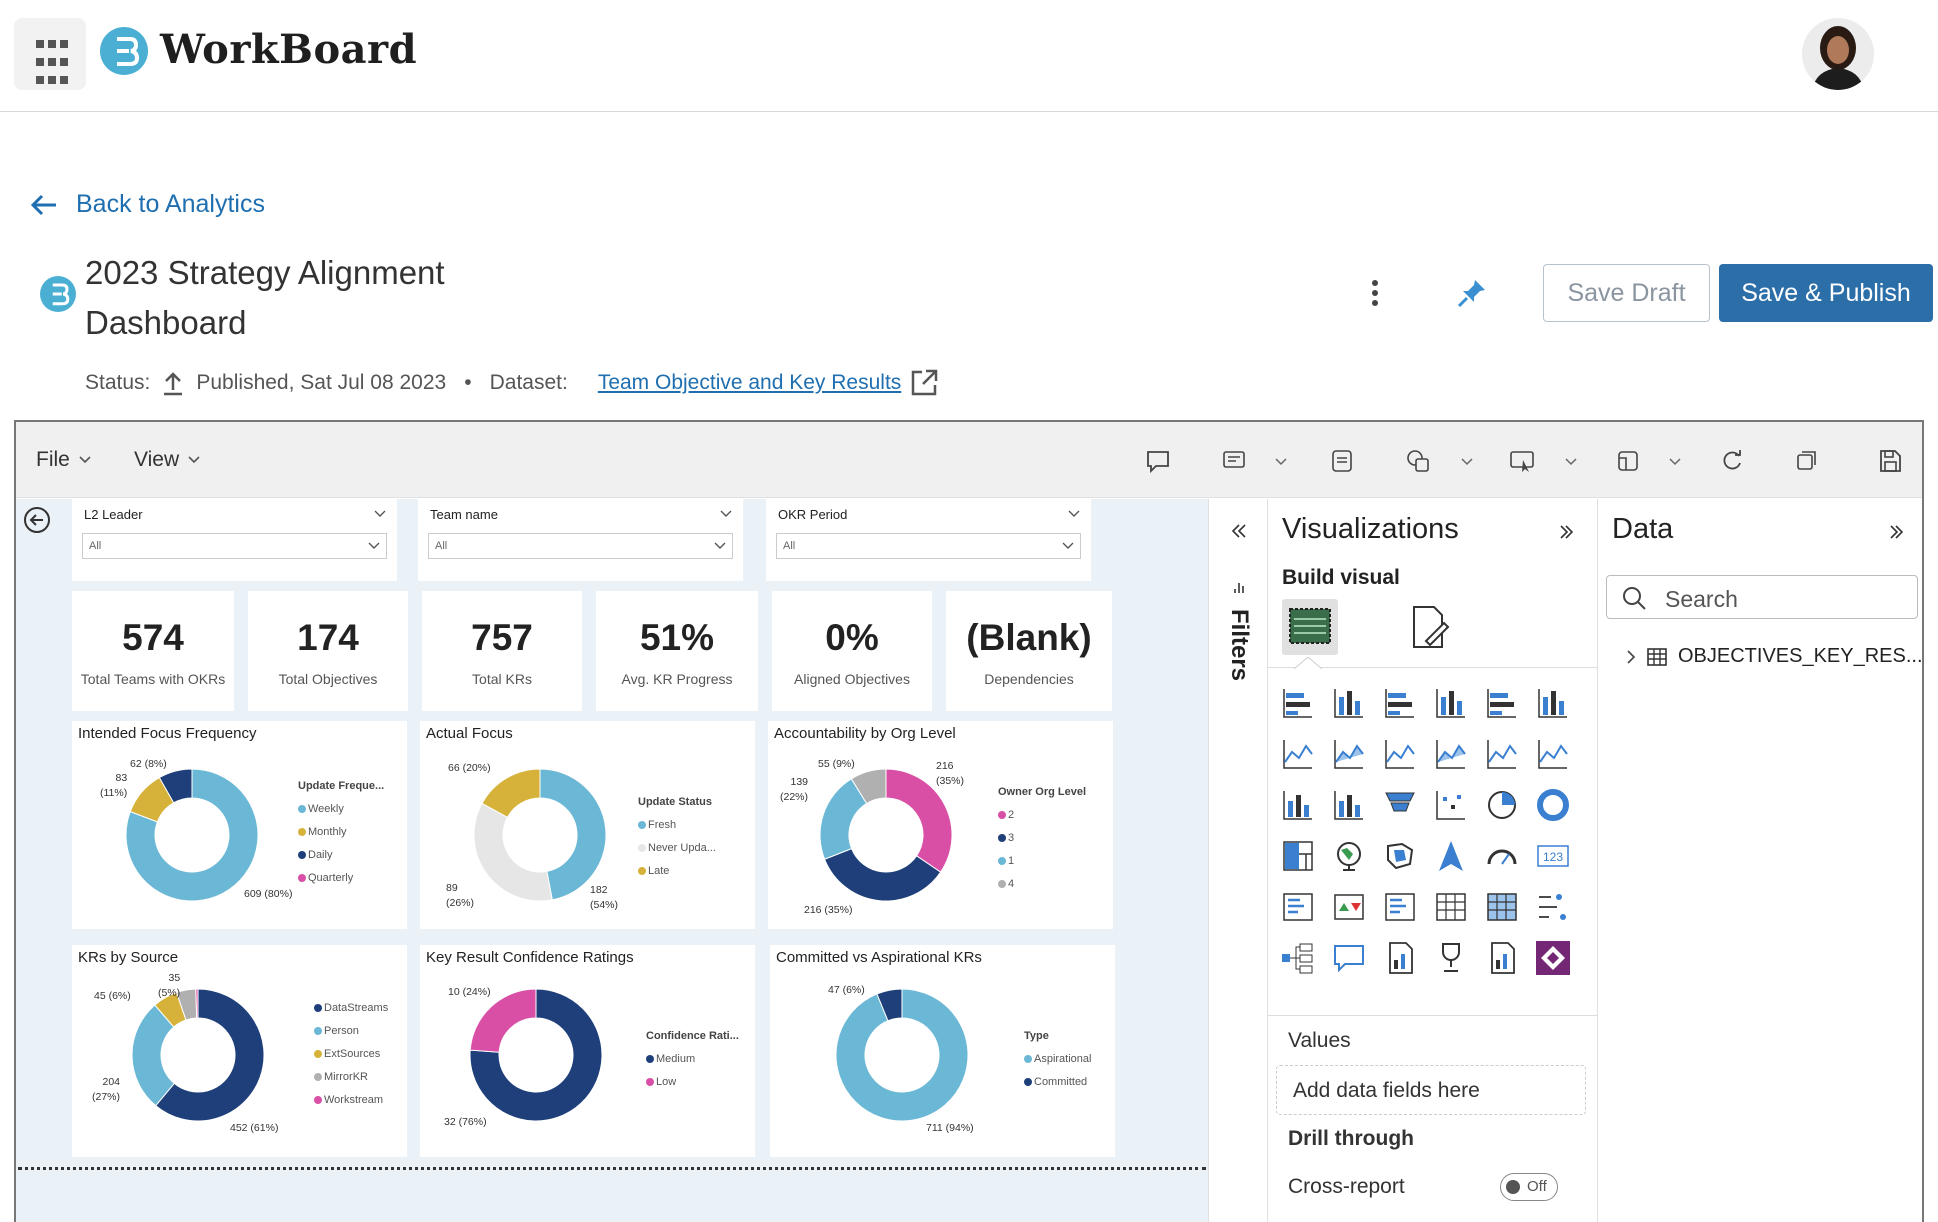 The height and width of the screenshot is (1222, 1938). What do you see at coordinates (341, 855) in the screenshot?
I see `legend-item: Daily` at bounding box center [341, 855].